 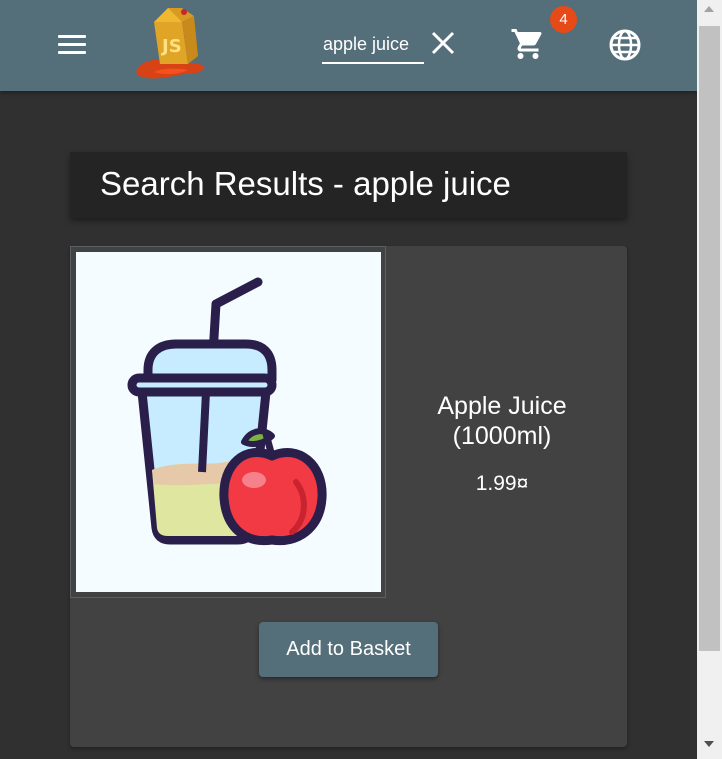 What do you see at coordinates (563, 19) in the screenshot?
I see `cart-count-badge: 4` at bounding box center [563, 19].